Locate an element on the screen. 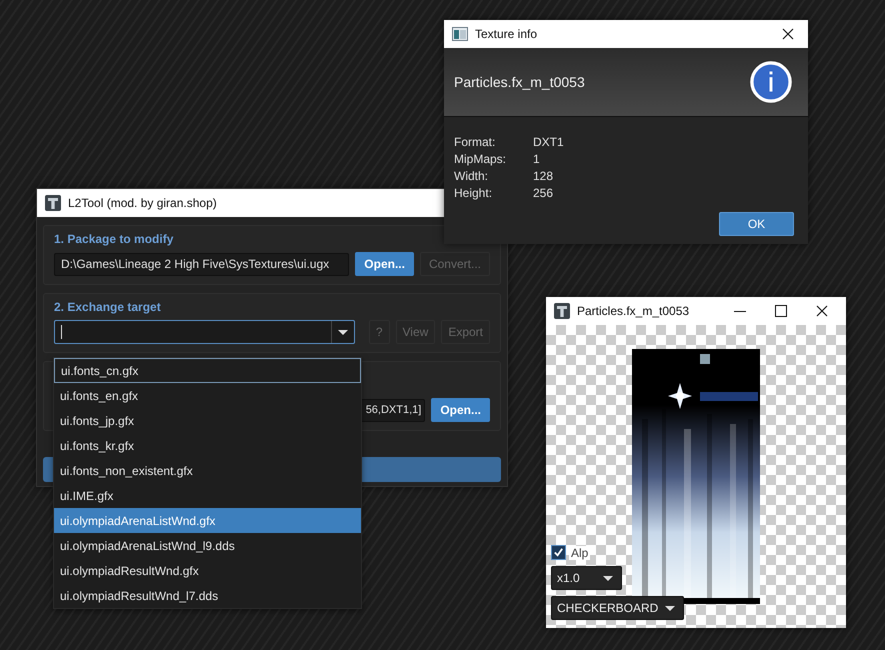 The width and height of the screenshot is (885, 650). section-label: 1. Package to modify is located at coordinates (114, 239).